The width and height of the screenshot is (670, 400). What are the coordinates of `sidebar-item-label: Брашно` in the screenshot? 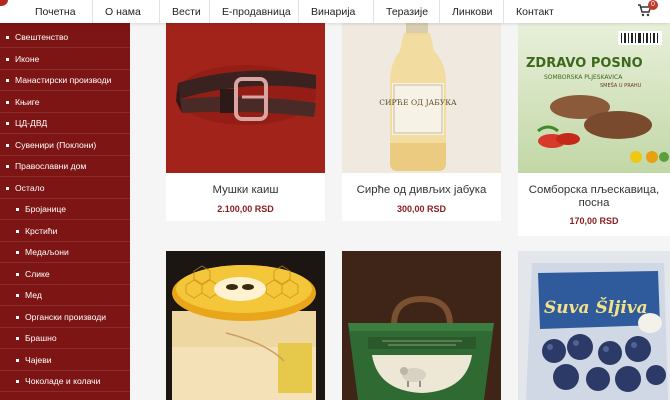 It's located at (41, 338).